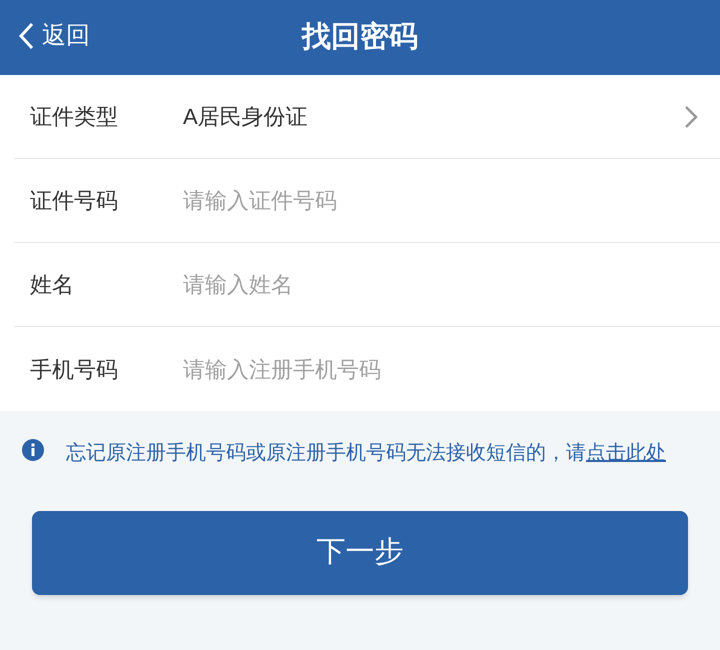 The height and width of the screenshot is (650, 720). I want to click on field-label: 手机号码, so click(74, 370).